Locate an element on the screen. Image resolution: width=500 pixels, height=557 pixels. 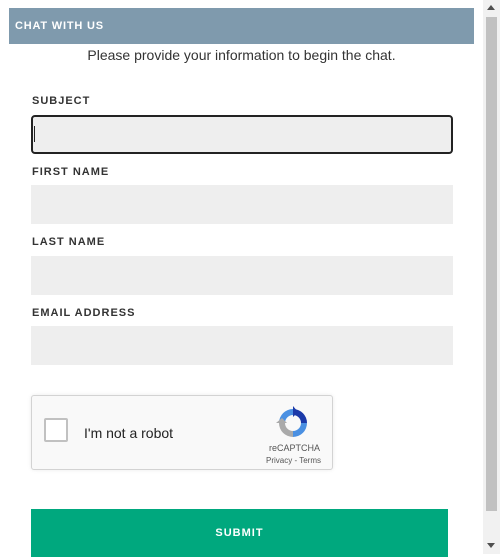
email-label: EMAIL ADDRESS is located at coordinates (84, 313).